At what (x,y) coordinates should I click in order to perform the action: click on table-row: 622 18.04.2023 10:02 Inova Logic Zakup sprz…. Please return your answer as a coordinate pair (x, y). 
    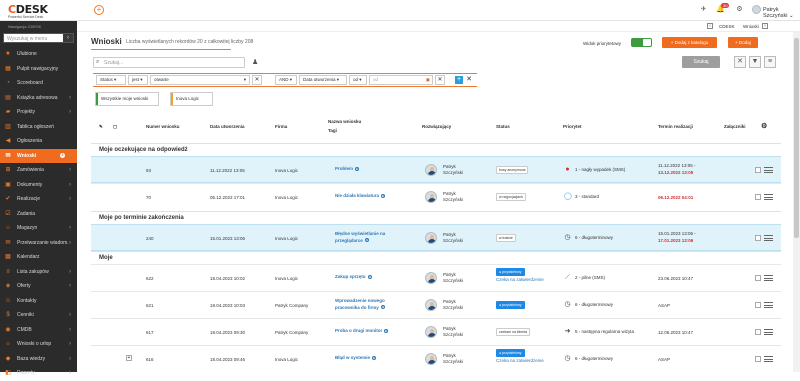
    Looking at the image, I should click on (436, 277).